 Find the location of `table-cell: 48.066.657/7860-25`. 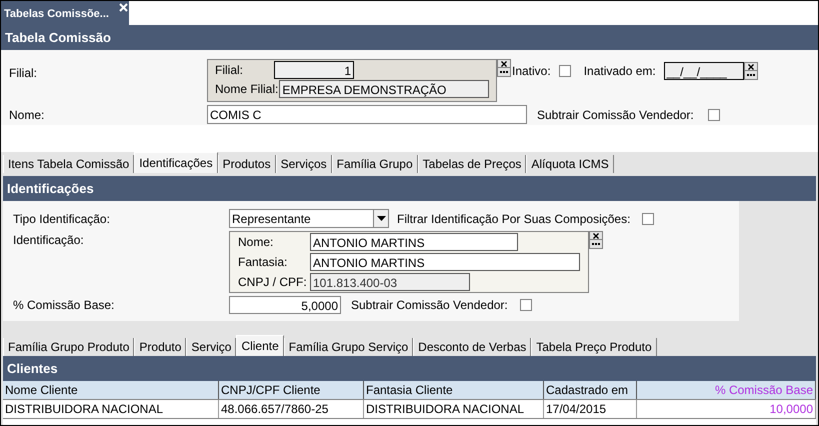

table-cell: 48.066.657/7860-25 is located at coordinates (291, 409).